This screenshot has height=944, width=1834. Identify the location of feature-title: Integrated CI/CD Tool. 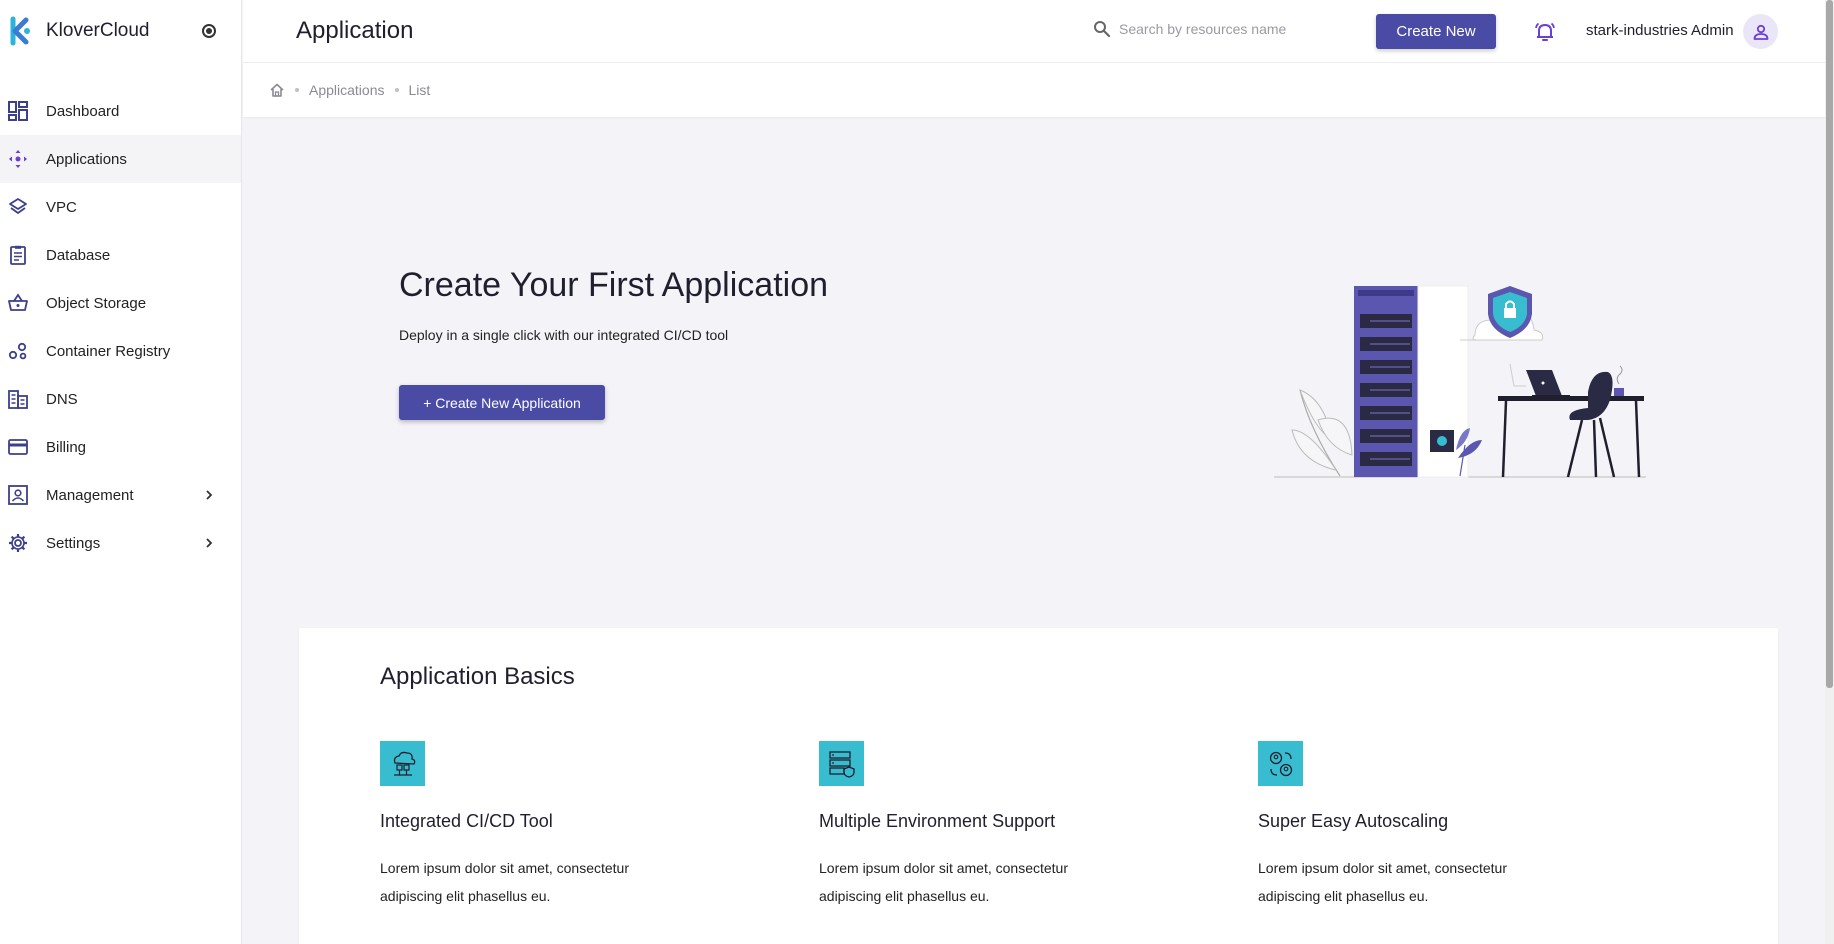
(466, 821).